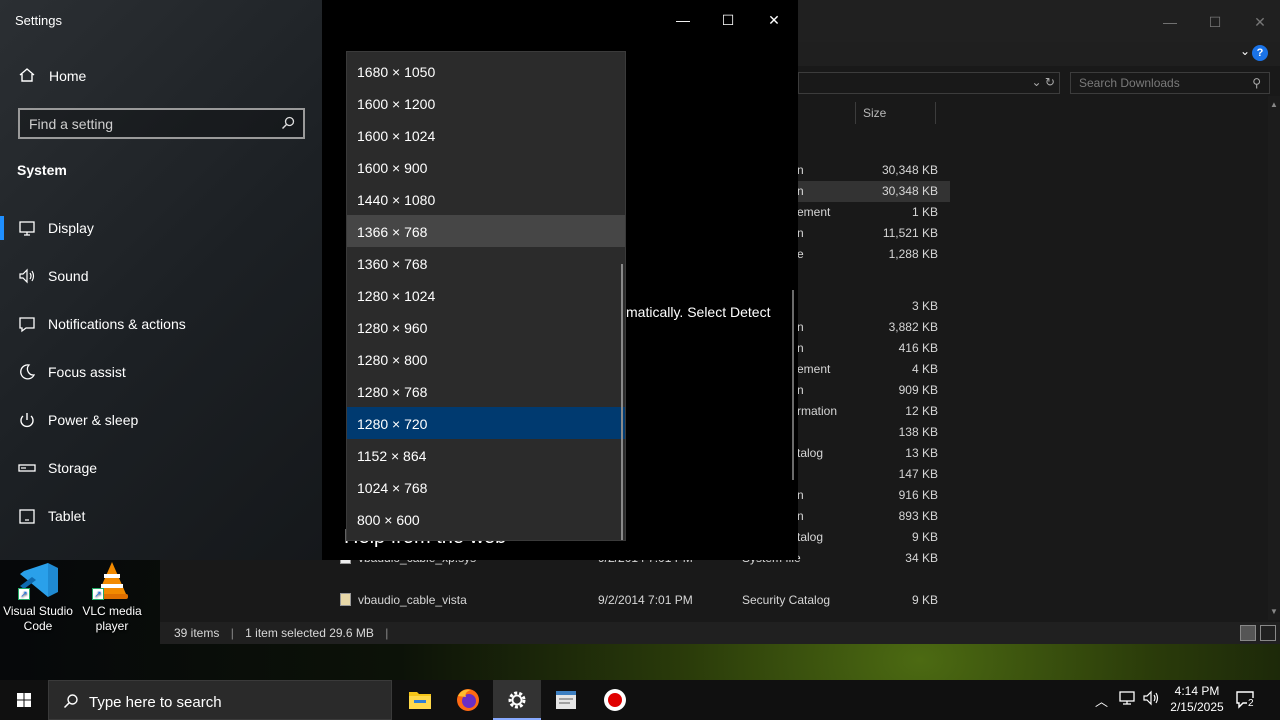 The image size is (1280, 720). I want to click on sidebar-item-power-sleep: Power & sleep, so click(161, 420).